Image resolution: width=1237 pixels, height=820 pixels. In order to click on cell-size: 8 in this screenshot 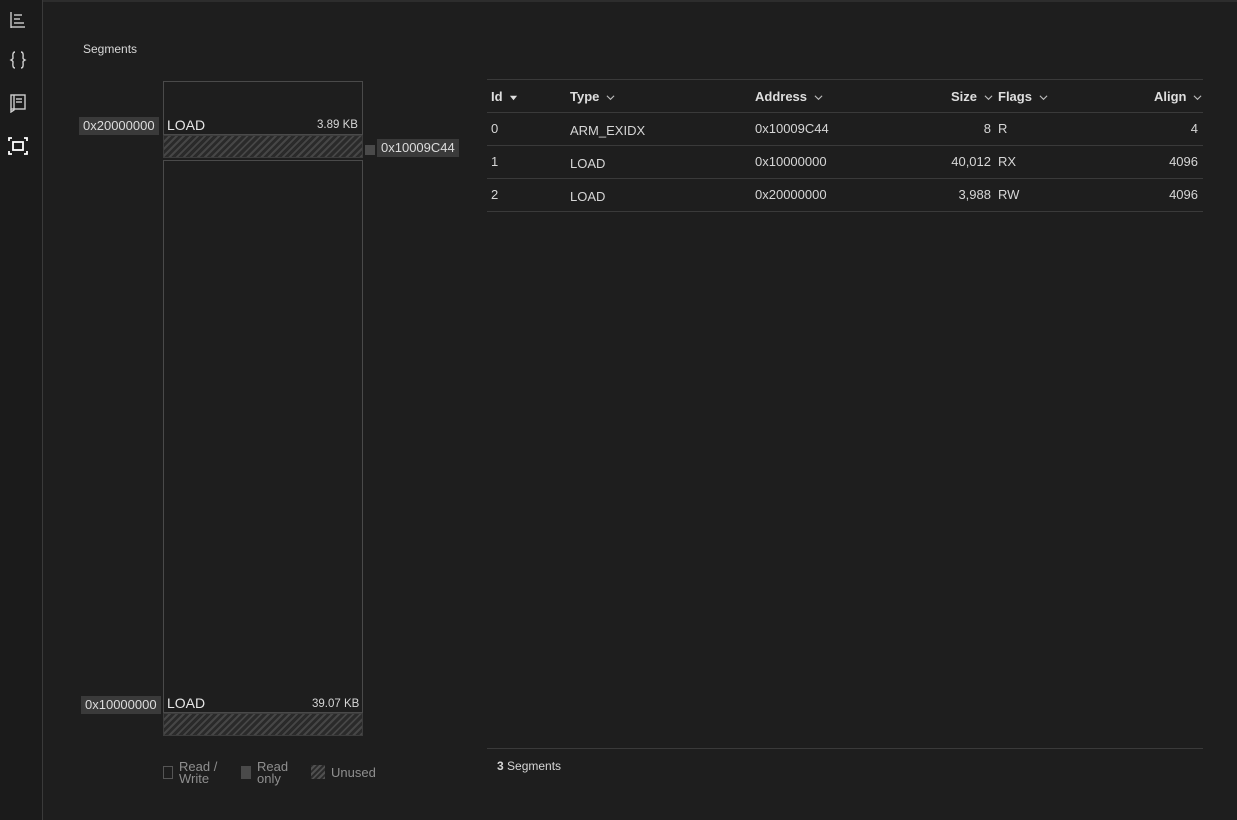, I will do `click(987, 128)`.